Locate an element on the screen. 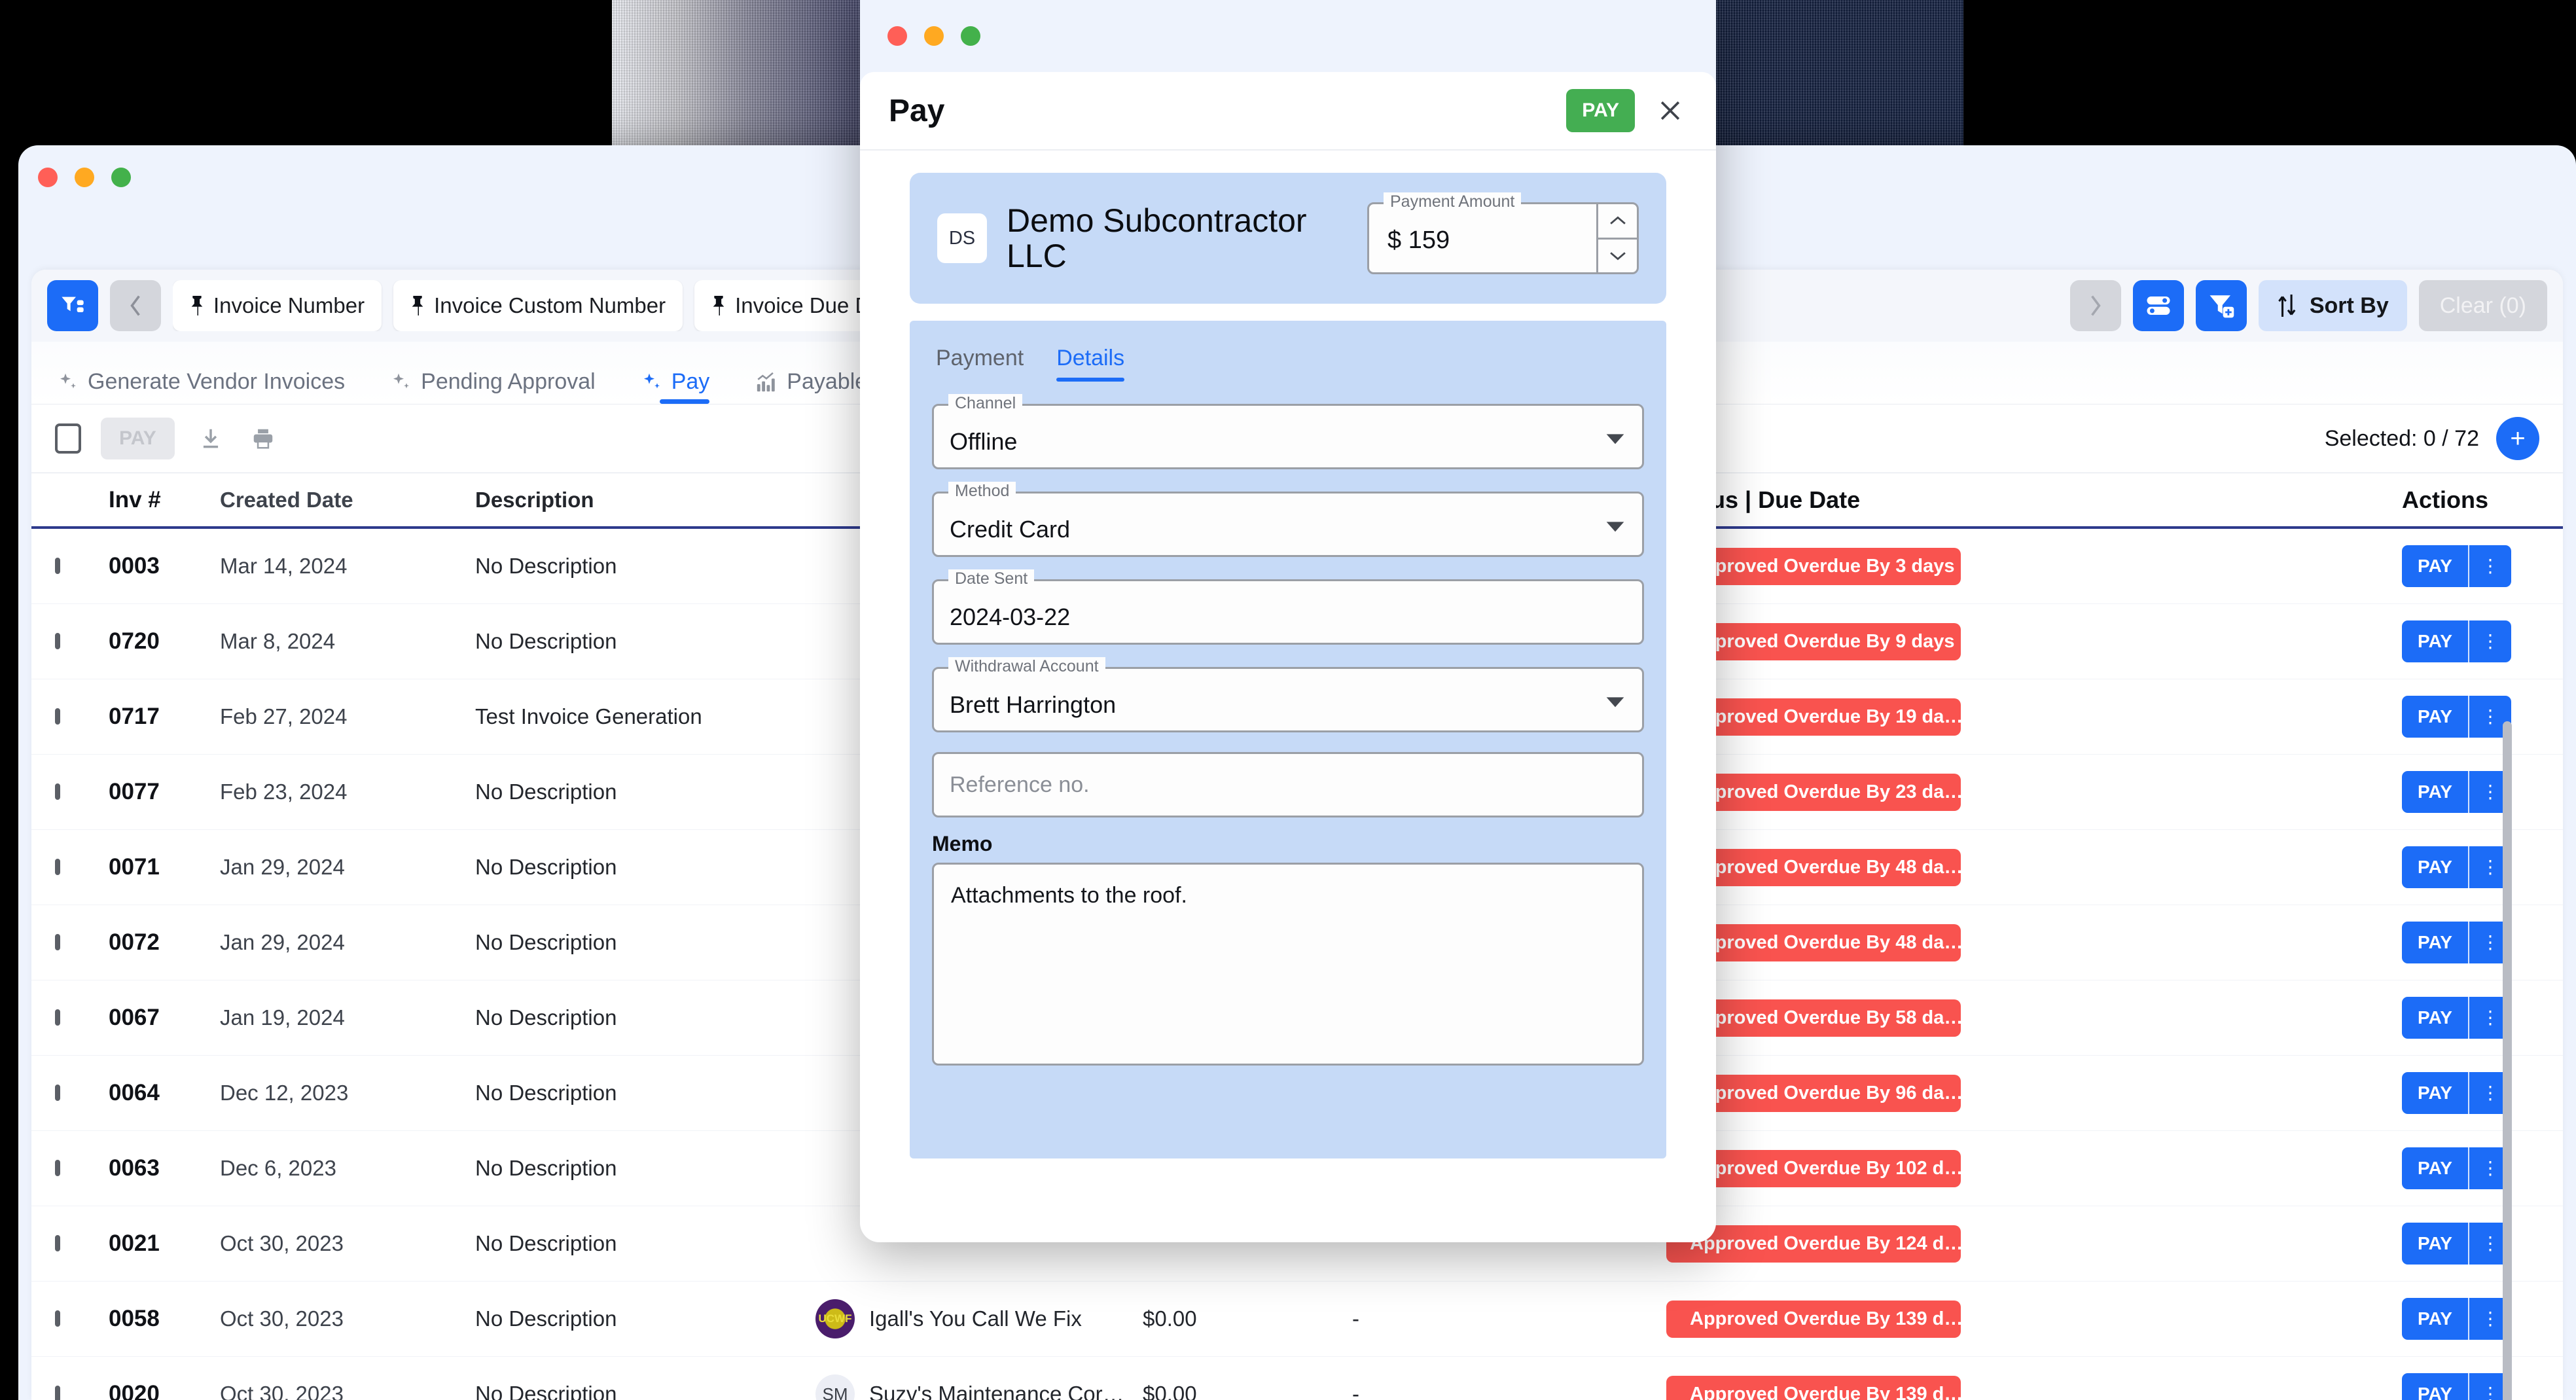  cell-inv-number: 0058 is located at coordinates (134, 1318).